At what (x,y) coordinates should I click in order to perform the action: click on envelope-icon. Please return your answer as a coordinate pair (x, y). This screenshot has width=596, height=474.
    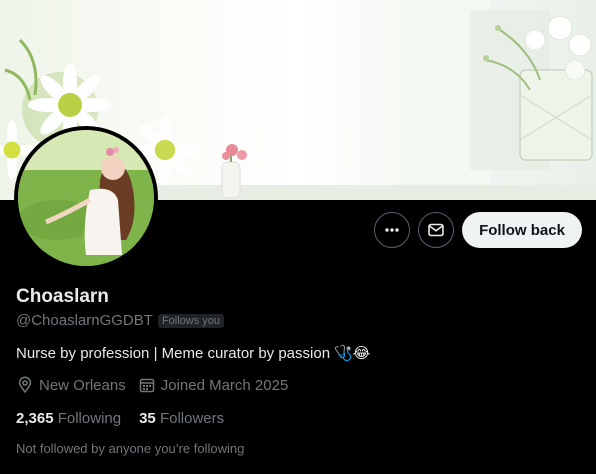
    Looking at the image, I should click on (436, 230).